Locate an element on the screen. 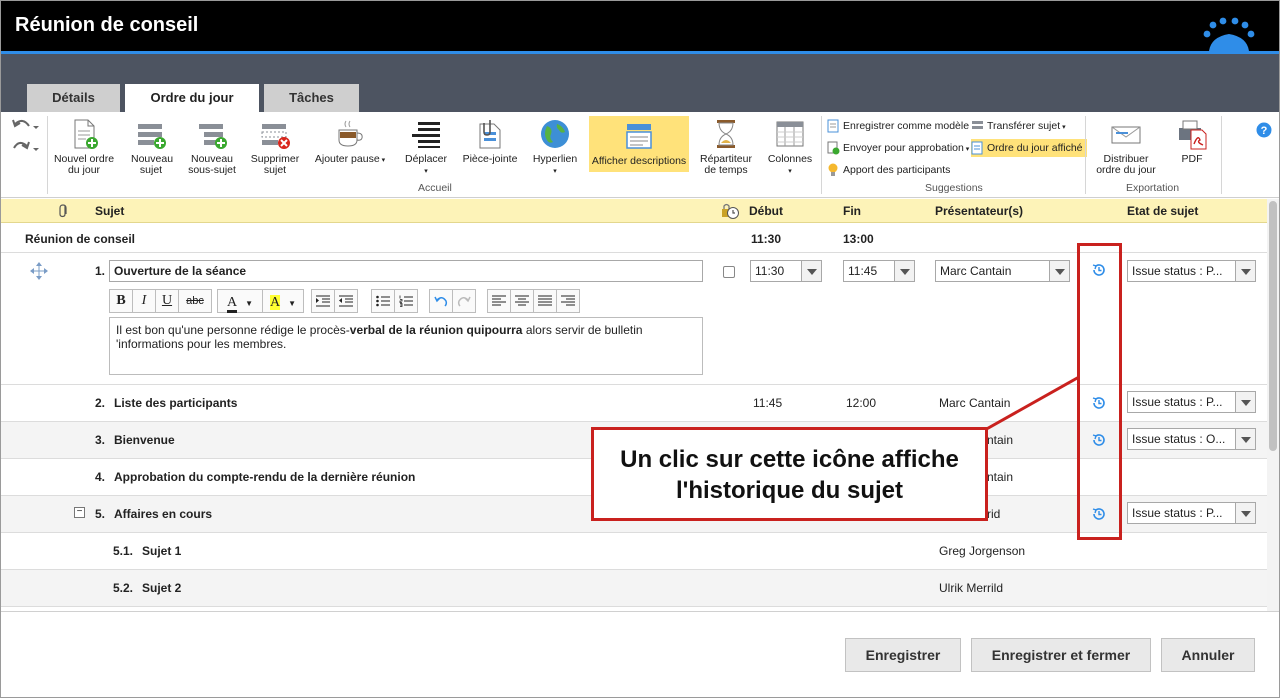  editor-undo-button is located at coordinates (441, 301).